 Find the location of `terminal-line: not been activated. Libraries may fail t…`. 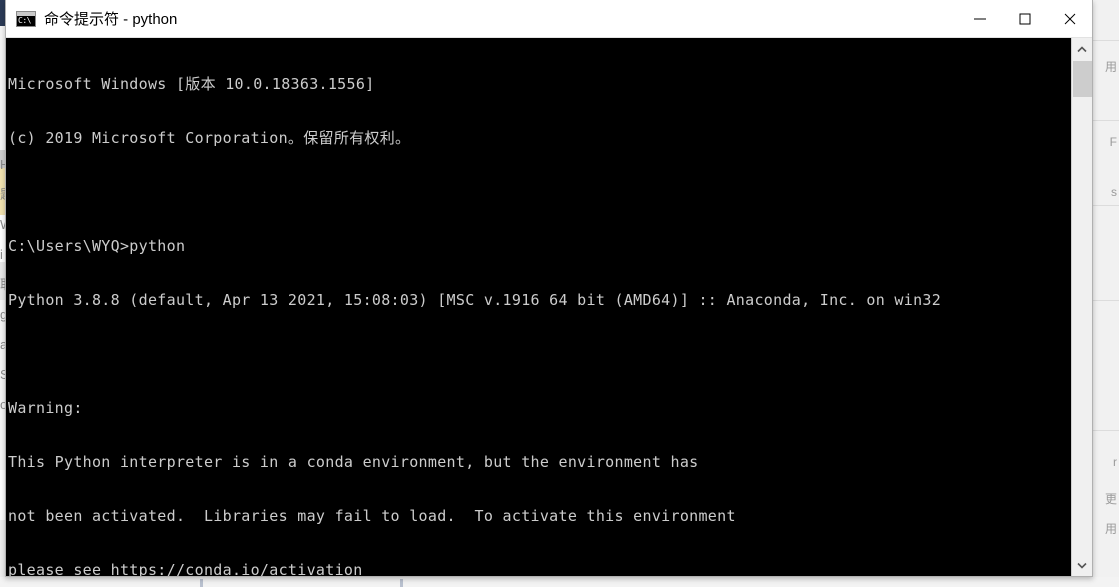

terminal-line: not been activated. Libraries may fail t… is located at coordinates (372, 516).